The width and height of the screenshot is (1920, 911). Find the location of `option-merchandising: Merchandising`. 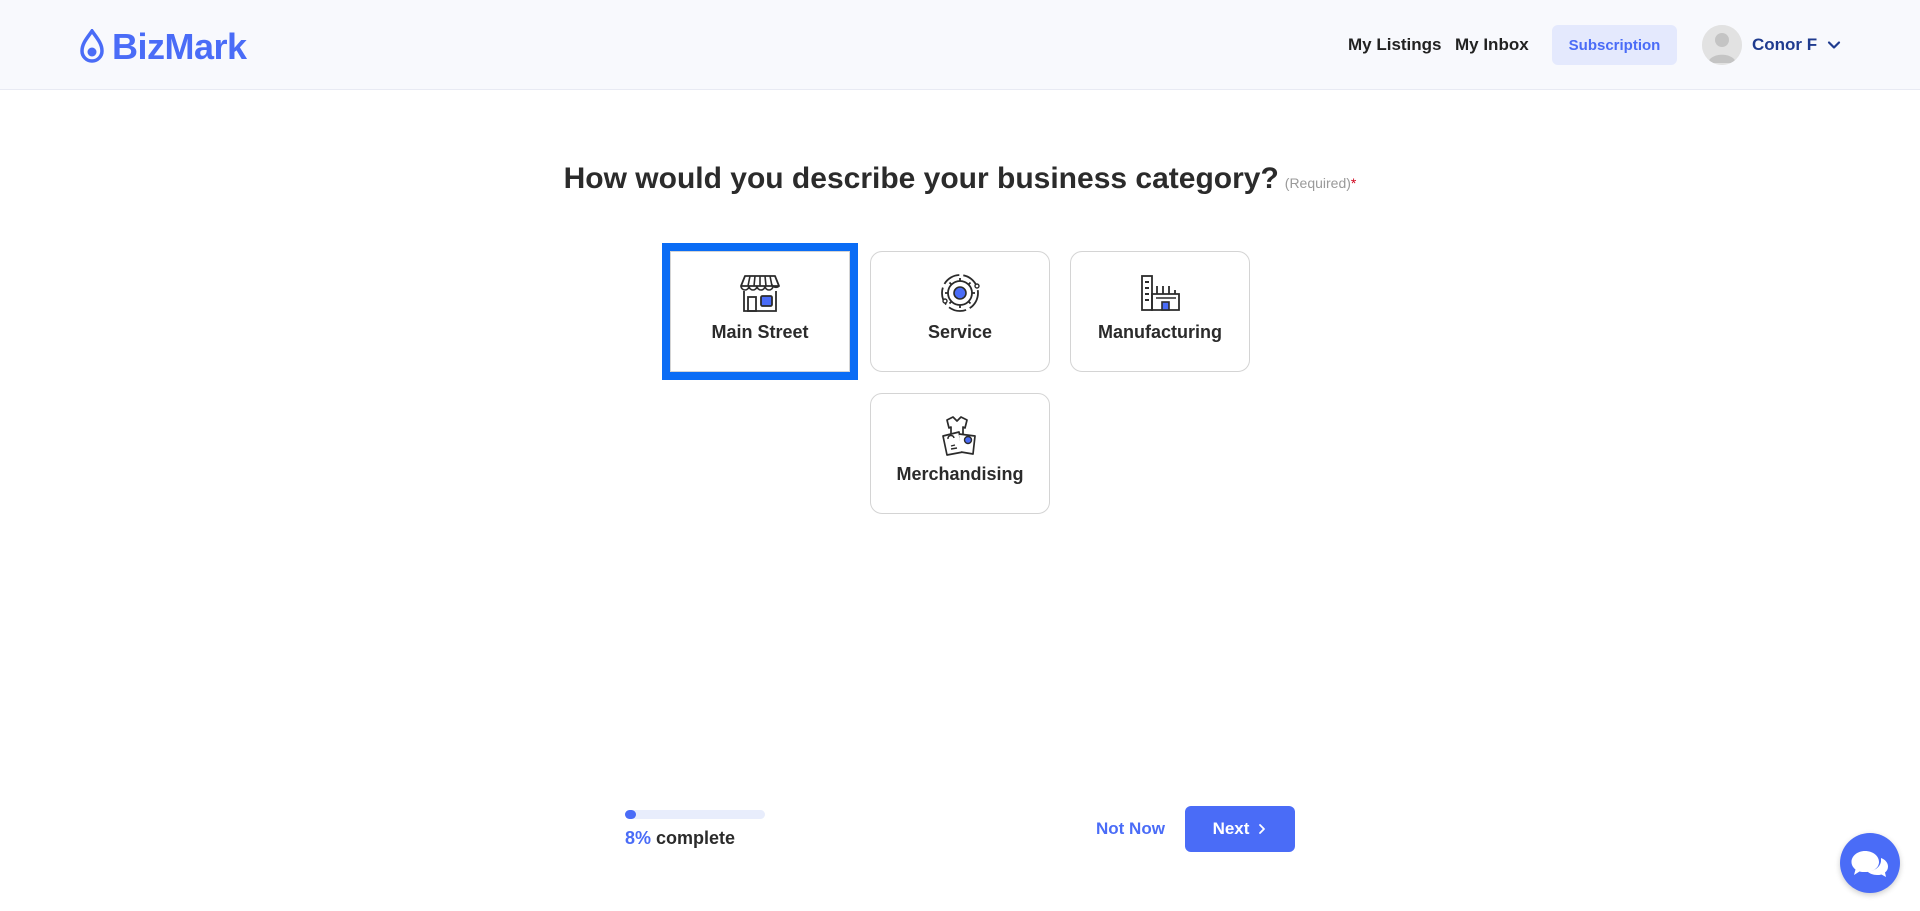

option-merchandising: Merchandising is located at coordinates (960, 453).